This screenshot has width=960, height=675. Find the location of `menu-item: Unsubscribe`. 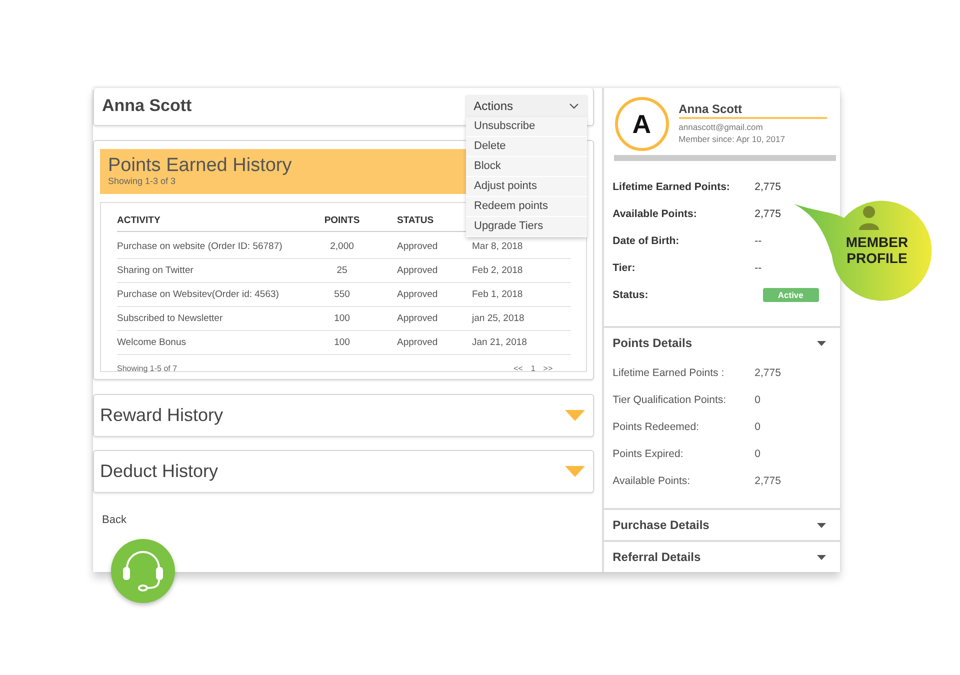

menu-item: Unsubscribe is located at coordinates (526, 127).